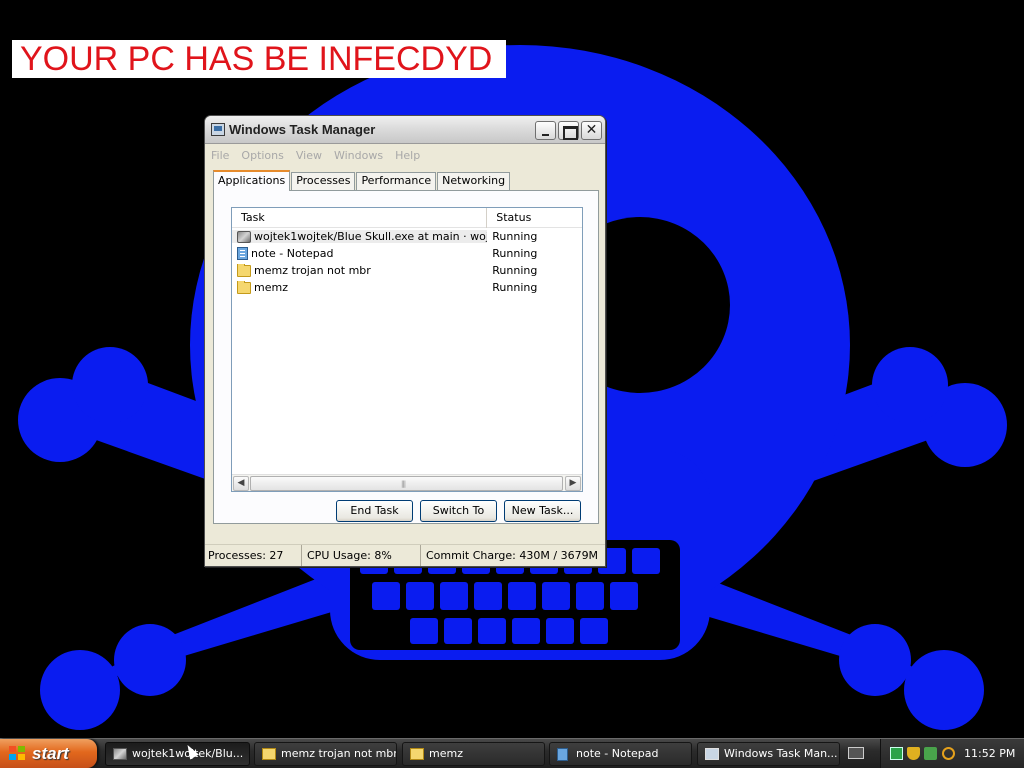  Describe the element at coordinates (407, 287) in the screenshot. I see `task-row: memz Running` at that location.